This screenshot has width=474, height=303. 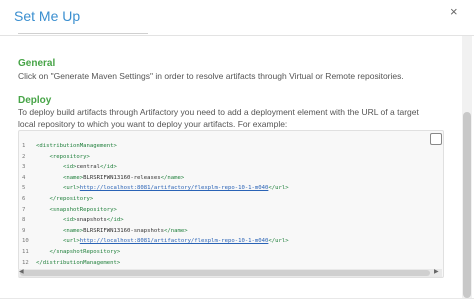 I want to click on line-number: 1, so click(x=24, y=146).